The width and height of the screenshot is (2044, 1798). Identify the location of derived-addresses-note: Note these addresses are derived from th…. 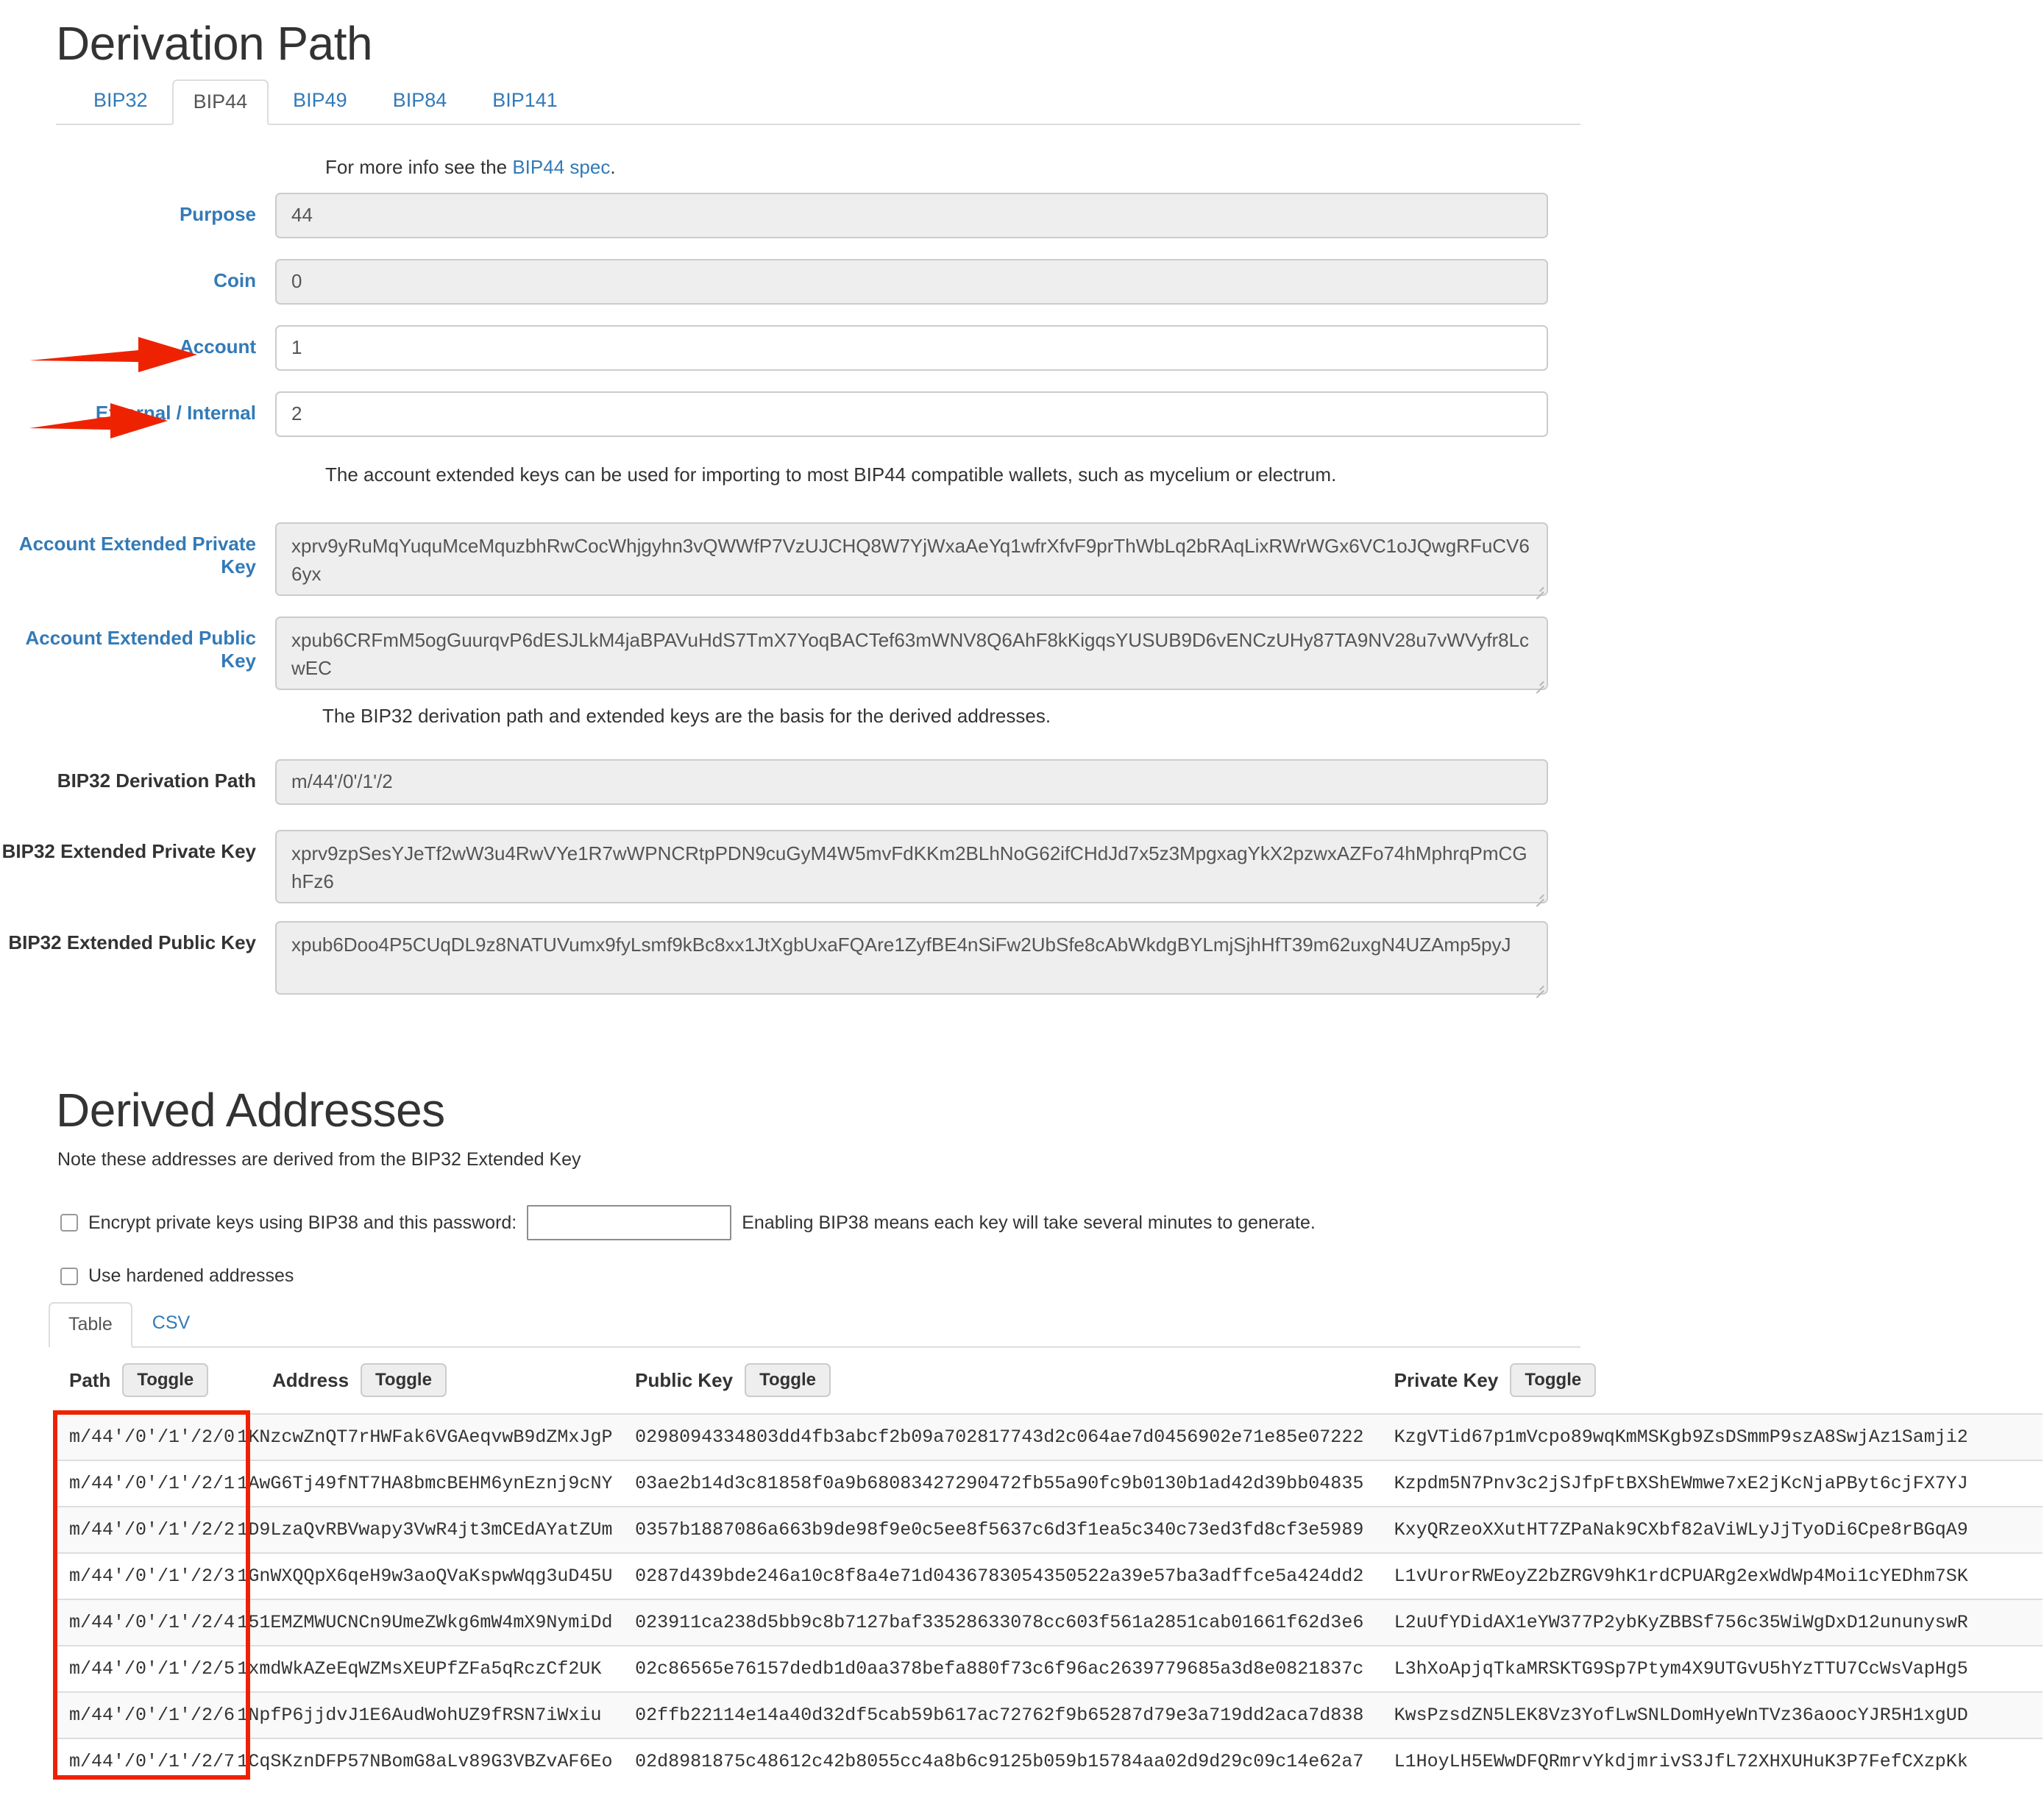
(319, 1159).